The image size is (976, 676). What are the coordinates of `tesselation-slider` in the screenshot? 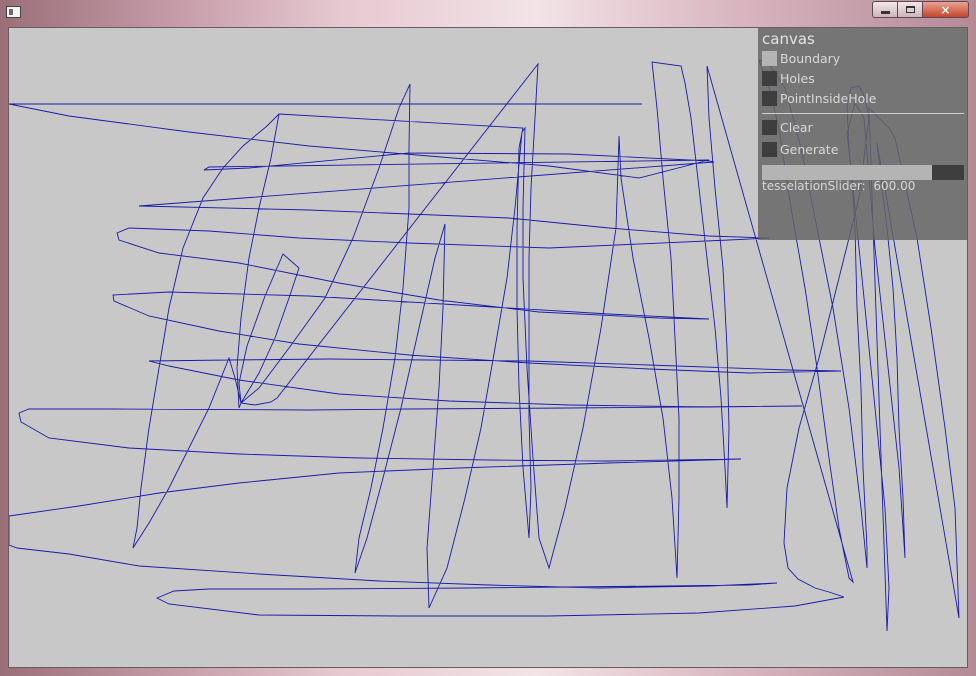 It's located at (863, 172).